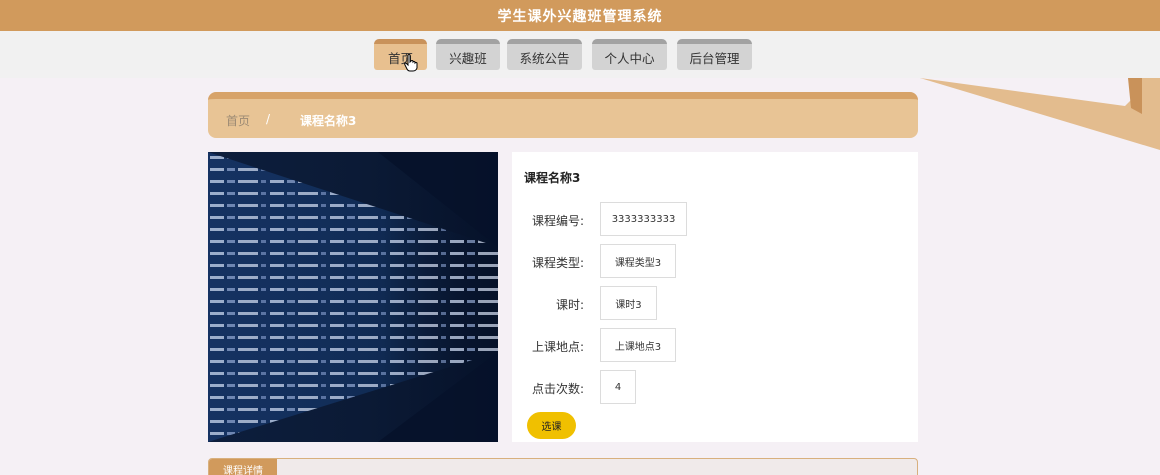  What do you see at coordinates (618, 387) in the screenshot?
I see `click-count-value: 4` at bounding box center [618, 387].